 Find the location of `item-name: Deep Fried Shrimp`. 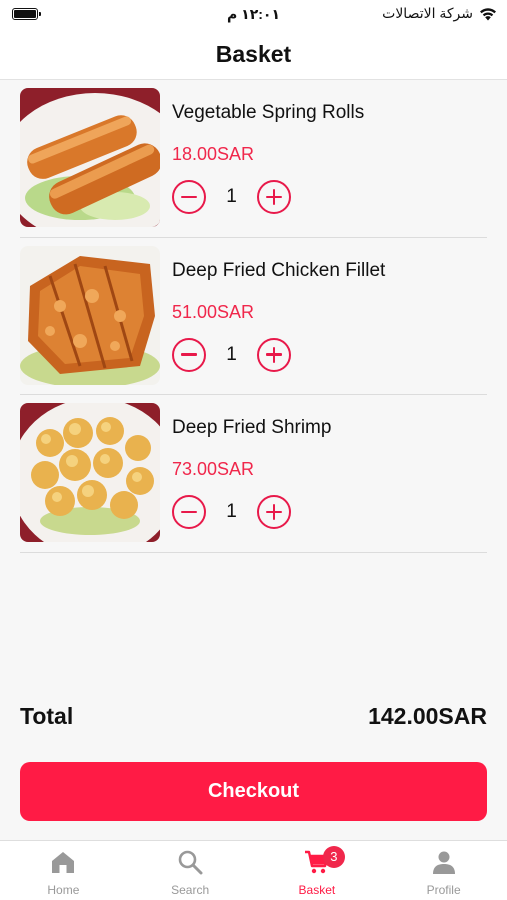

item-name: Deep Fried Shrimp is located at coordinates (252, 427).